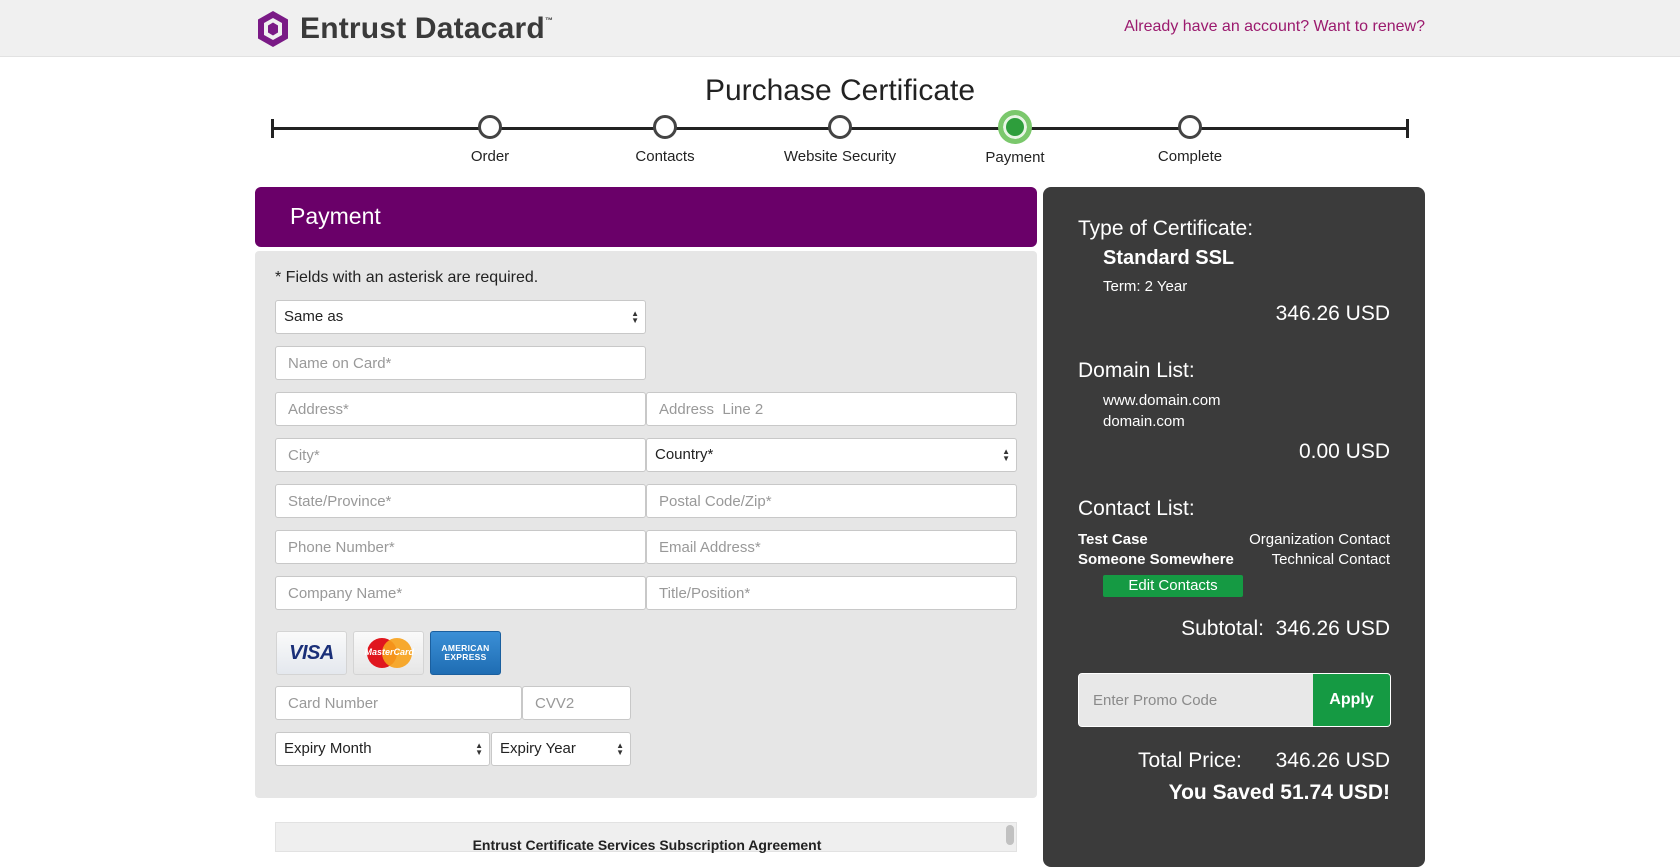  Describe the element at coordinates (460, 317) in the screenshot. I see `same-as-select: Same as ▲ ▼` at that location.